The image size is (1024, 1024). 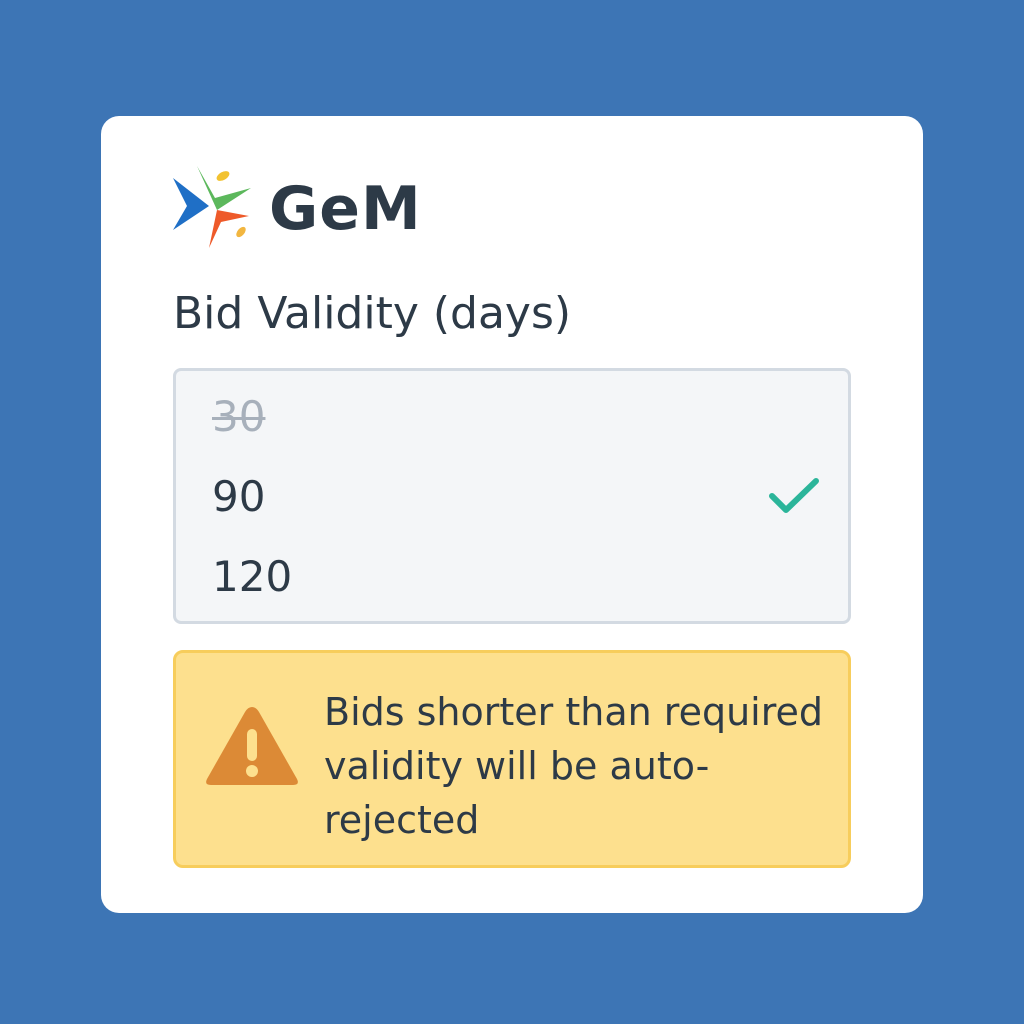 What do you see at coordinates (239, 416) in the screenshot?
I see `option-label: 30` at bounding box center [239, 416].